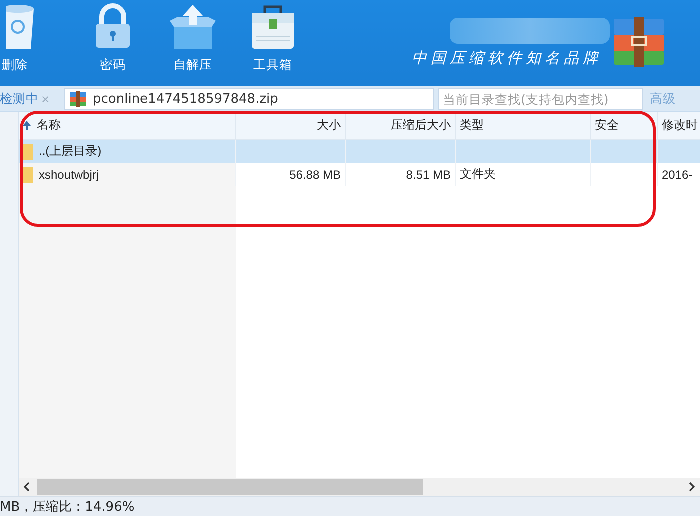 This screenshot has height=531, width=700. Describe the element at coordinates (478, 174) in the screenshot. I see `table-cell: 文件夹` at that location.